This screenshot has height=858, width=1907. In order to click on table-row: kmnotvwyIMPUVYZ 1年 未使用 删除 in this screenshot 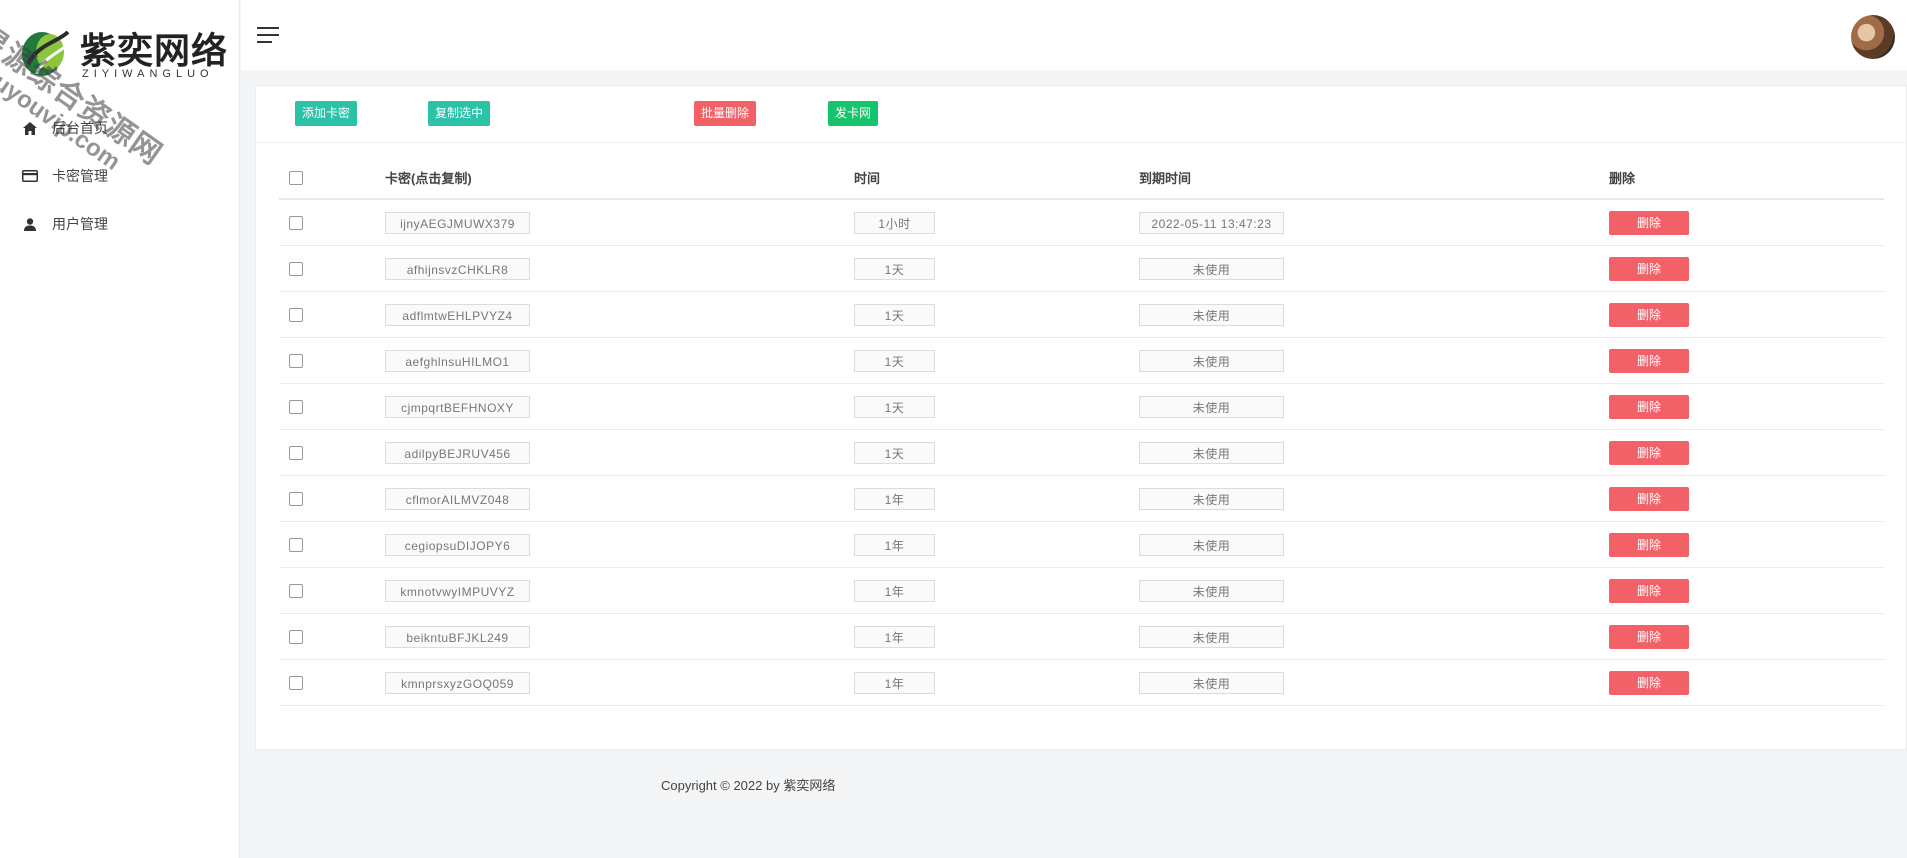, I will do `click(1081, 590)`.